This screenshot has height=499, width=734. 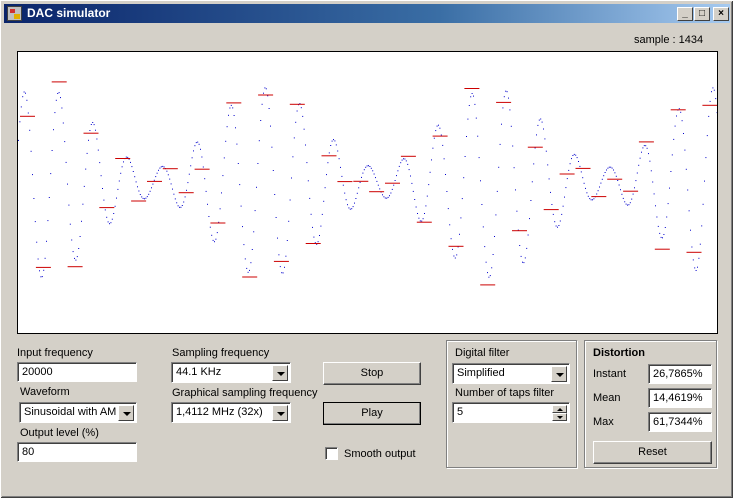 I want to click on sampling-frequency-value: 44.1 KHz, so click(x=199, y=372).